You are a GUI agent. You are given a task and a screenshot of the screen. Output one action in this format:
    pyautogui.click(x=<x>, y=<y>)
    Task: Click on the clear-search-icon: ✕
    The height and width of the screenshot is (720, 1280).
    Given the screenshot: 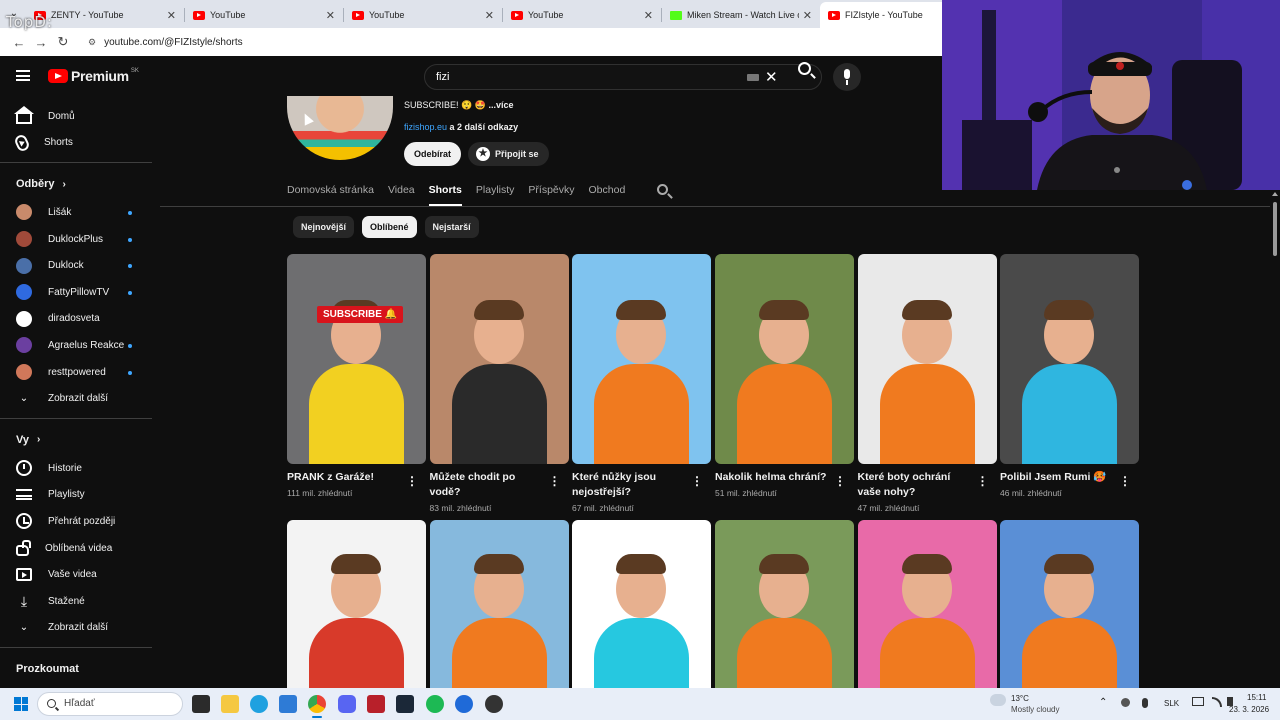 What is the action you would take?
    pyautogui.click(x=771, y=77)
    